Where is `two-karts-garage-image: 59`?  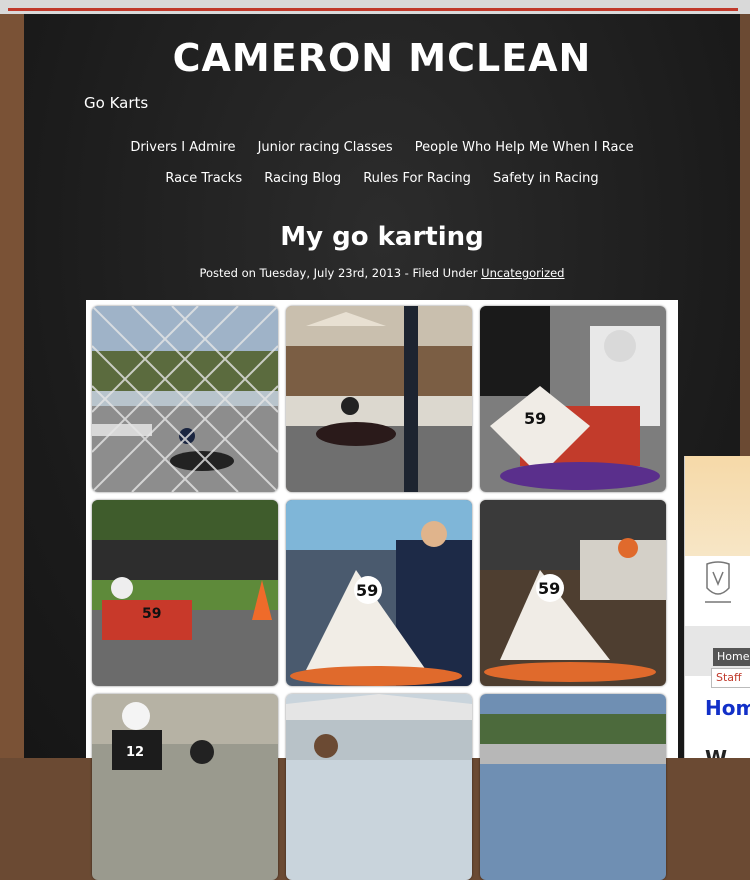 two-karts-garage-image: 59 is located at coordinates (573, 593).